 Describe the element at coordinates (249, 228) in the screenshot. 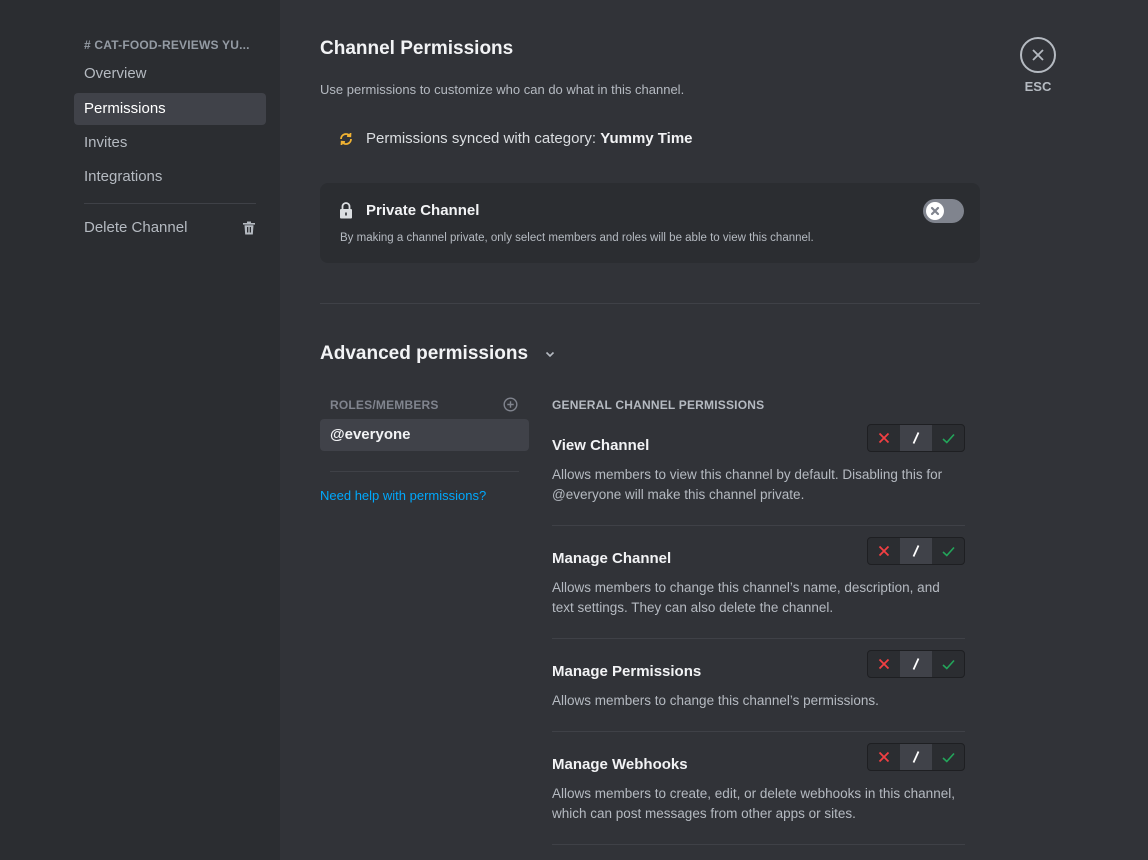

I see `trash-icon` at that location.